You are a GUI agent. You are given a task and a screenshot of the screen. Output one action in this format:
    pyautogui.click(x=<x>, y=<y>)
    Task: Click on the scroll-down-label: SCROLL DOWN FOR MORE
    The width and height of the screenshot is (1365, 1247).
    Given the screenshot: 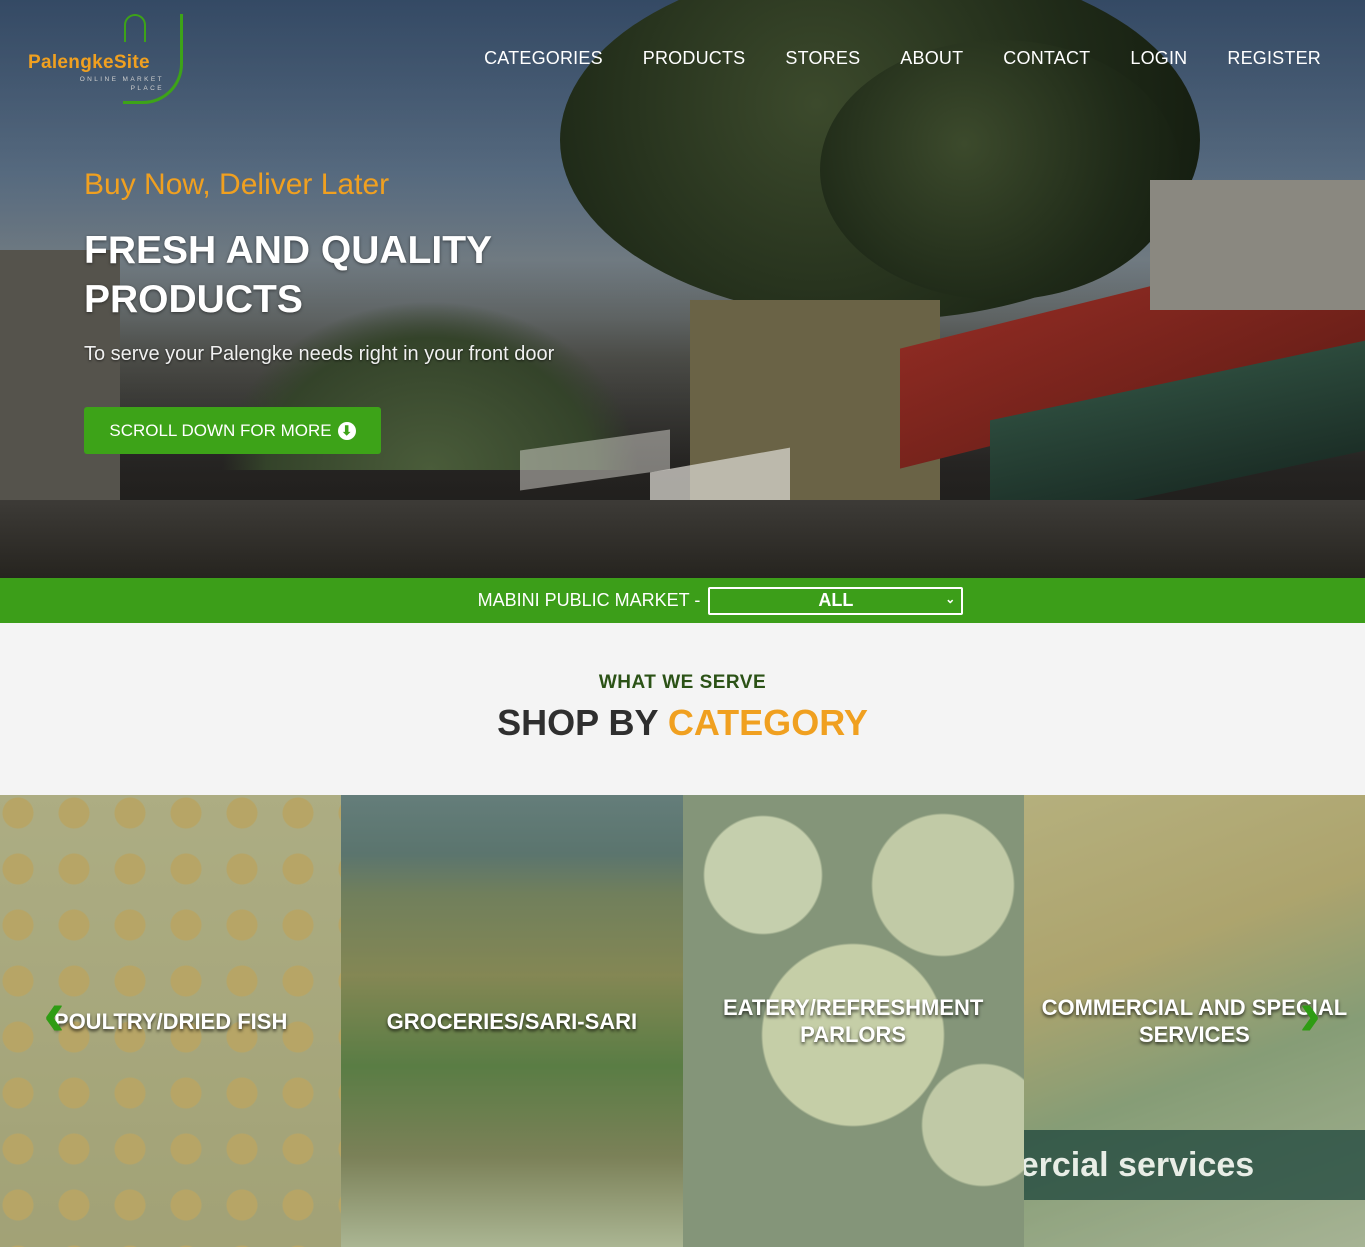 What is the action you would take?
    pyautogui.click(x=220, y=430)
    